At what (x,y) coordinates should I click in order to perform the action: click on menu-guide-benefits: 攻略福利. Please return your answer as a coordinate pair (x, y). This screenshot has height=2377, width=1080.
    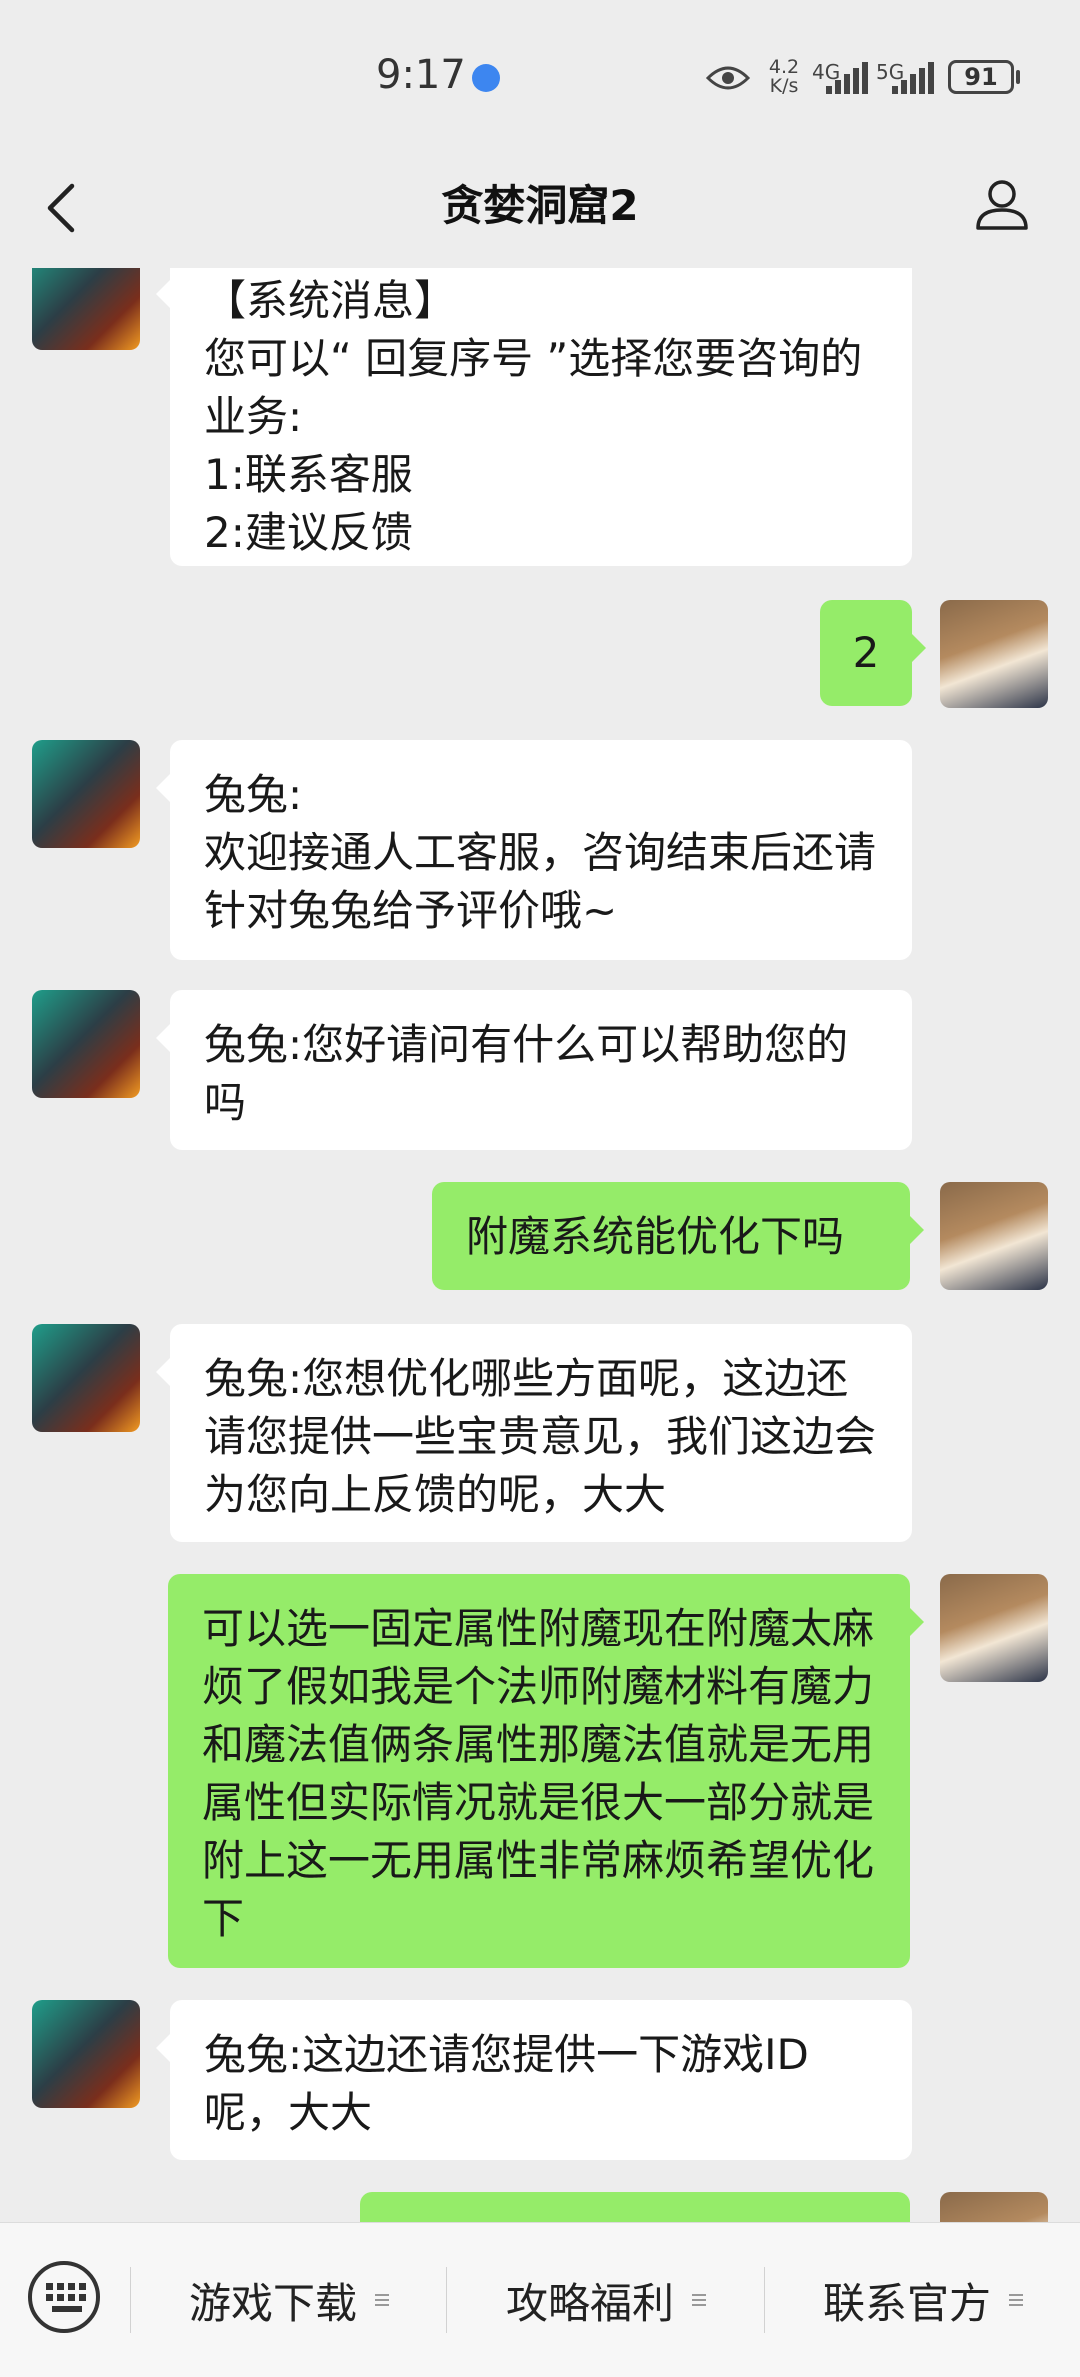
    Looking at the image, I should click on (606, 2300).